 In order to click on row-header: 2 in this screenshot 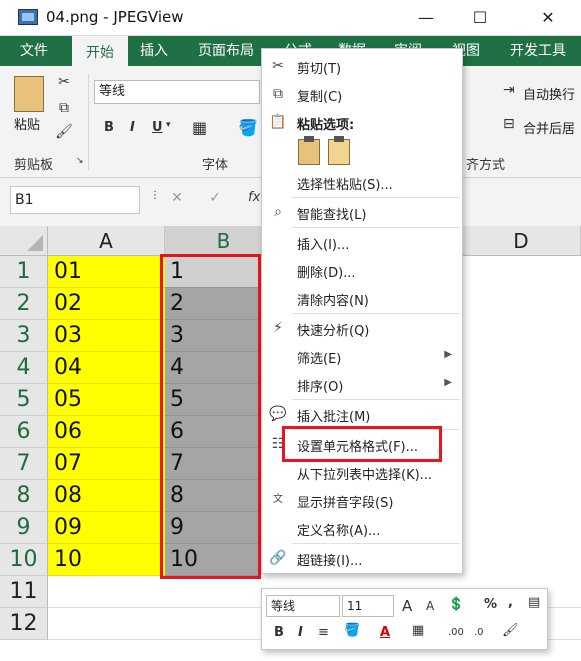, I will do `click(24, 304)`.